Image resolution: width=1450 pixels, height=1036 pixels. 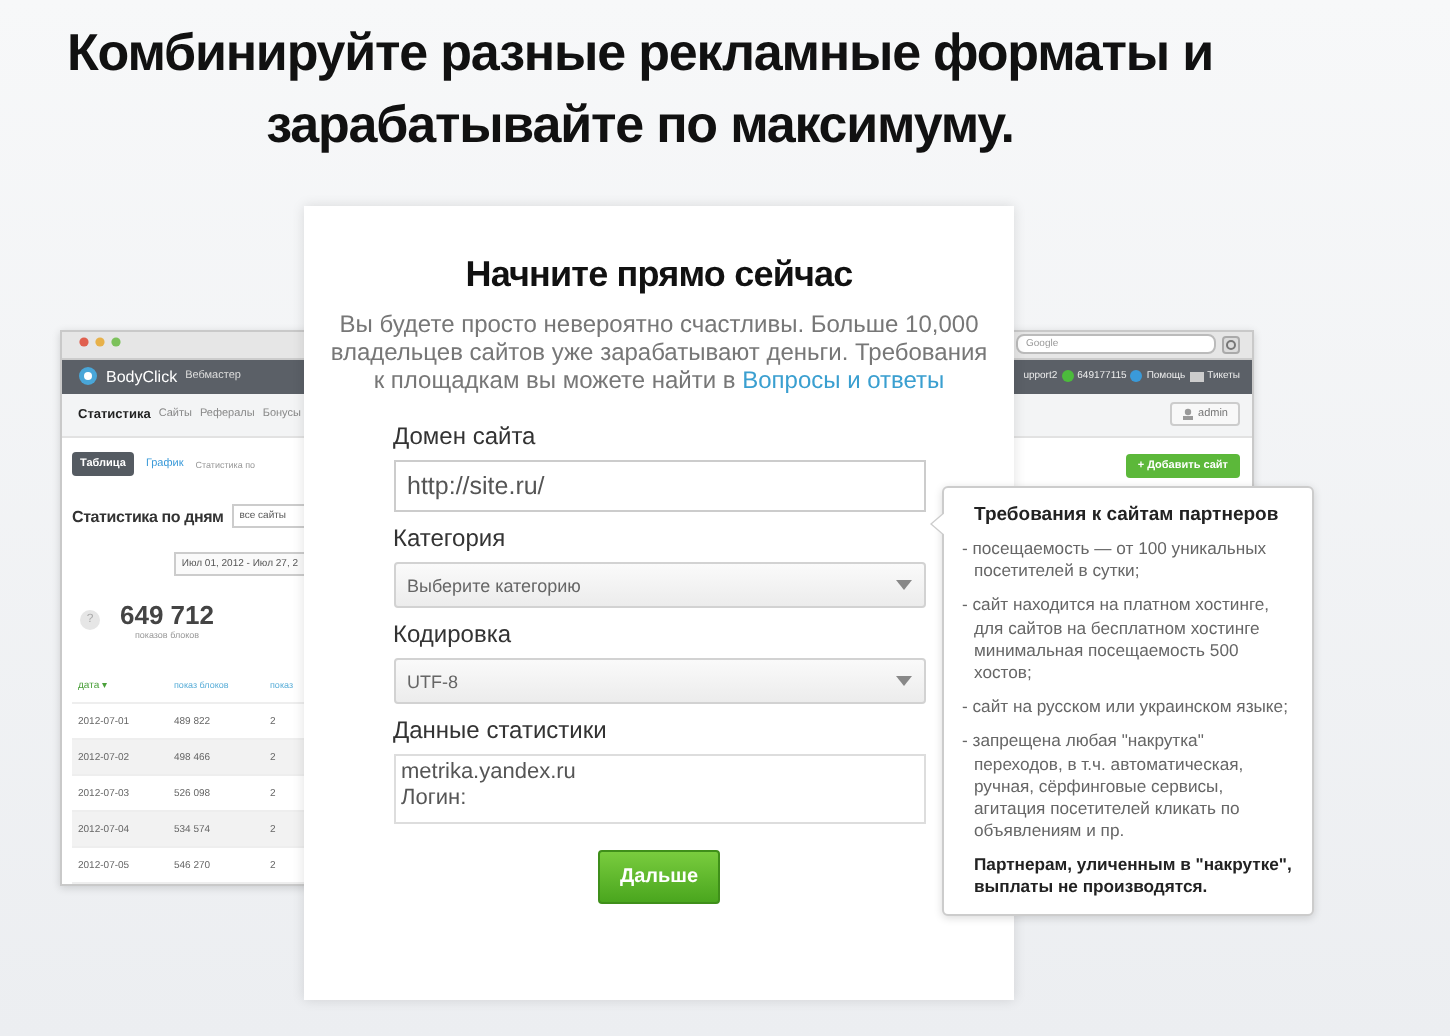 What do you see at coordinates (1196, 376) in the screenshot?
I see `envelope-icon` at bounding box center [1196, 376].